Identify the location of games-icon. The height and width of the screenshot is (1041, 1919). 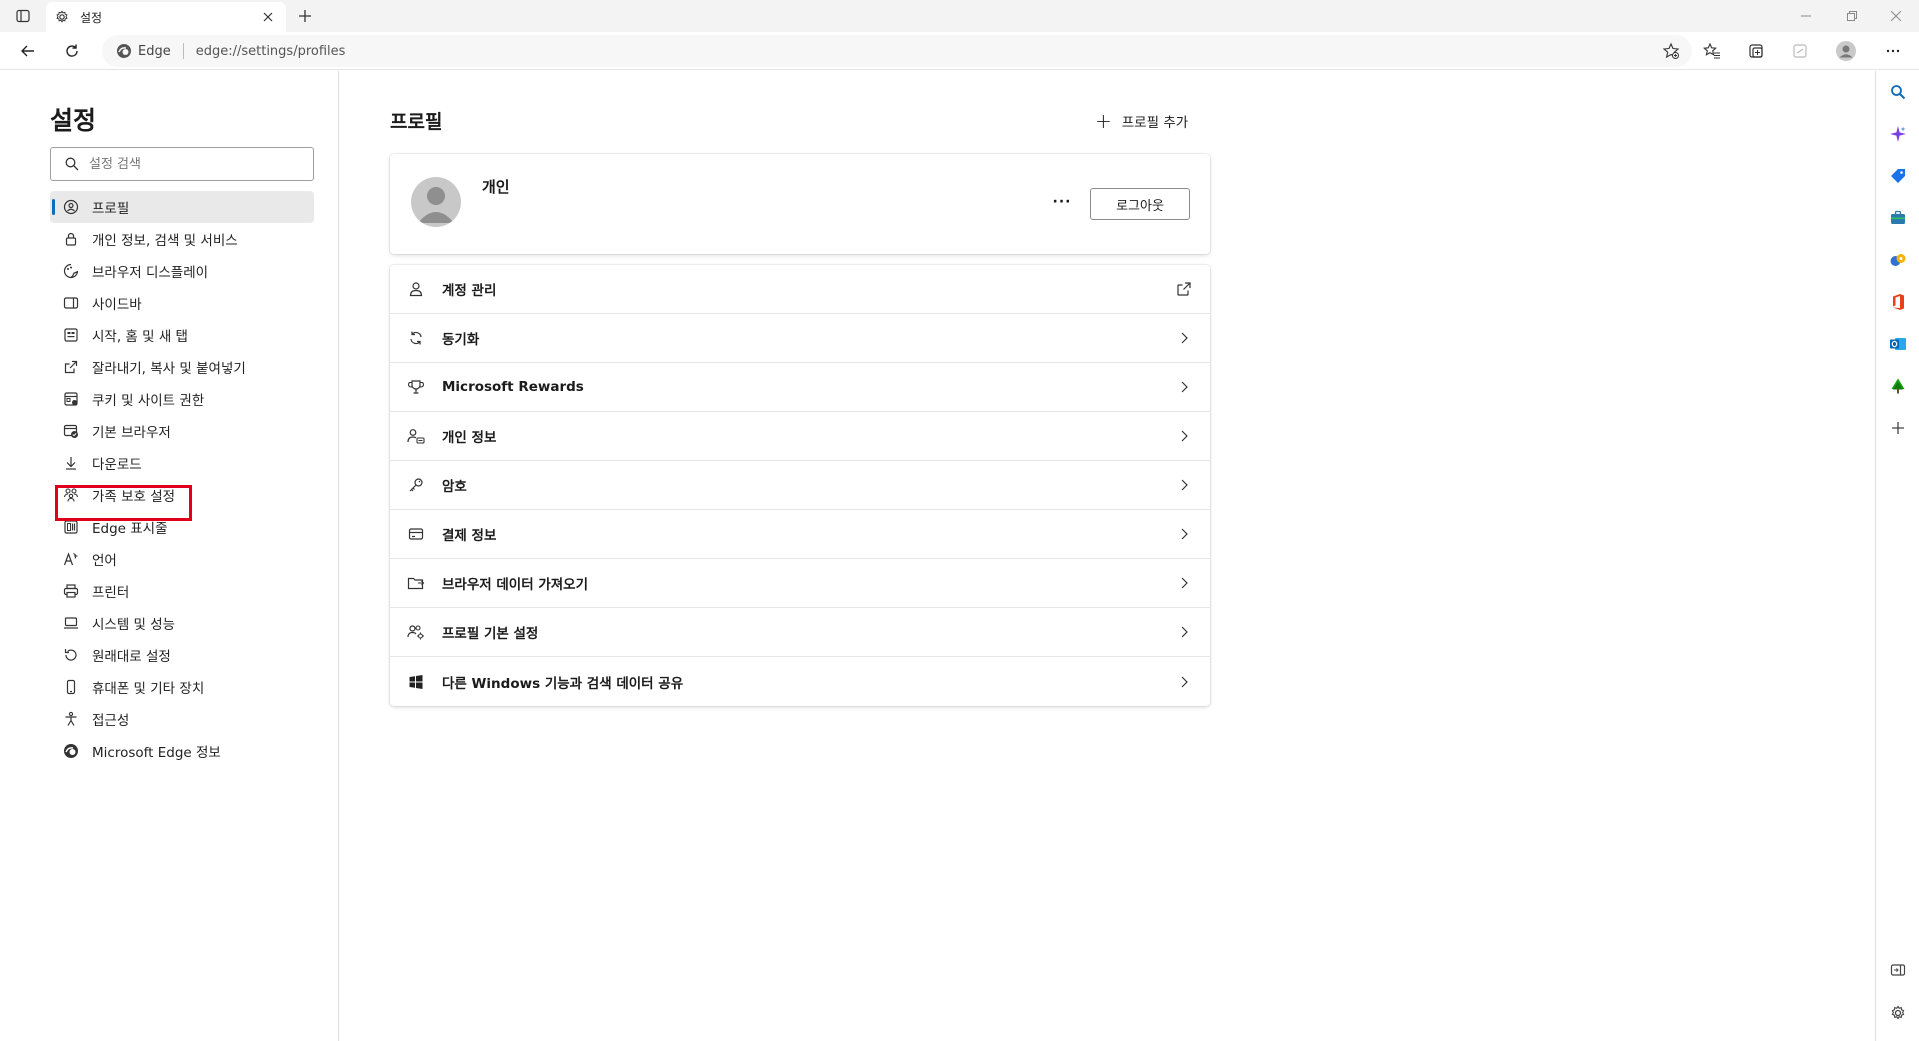
(1898, 260).